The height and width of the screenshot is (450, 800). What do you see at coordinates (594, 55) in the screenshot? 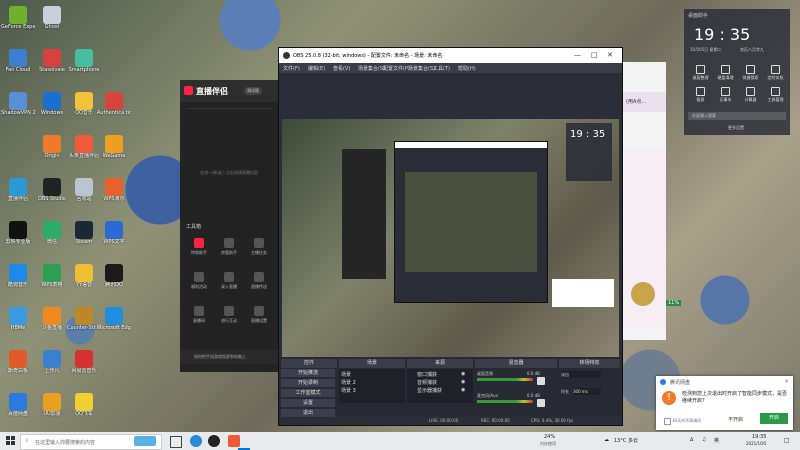
I see `maximize-icon: □` at bounding box center [594, 55].